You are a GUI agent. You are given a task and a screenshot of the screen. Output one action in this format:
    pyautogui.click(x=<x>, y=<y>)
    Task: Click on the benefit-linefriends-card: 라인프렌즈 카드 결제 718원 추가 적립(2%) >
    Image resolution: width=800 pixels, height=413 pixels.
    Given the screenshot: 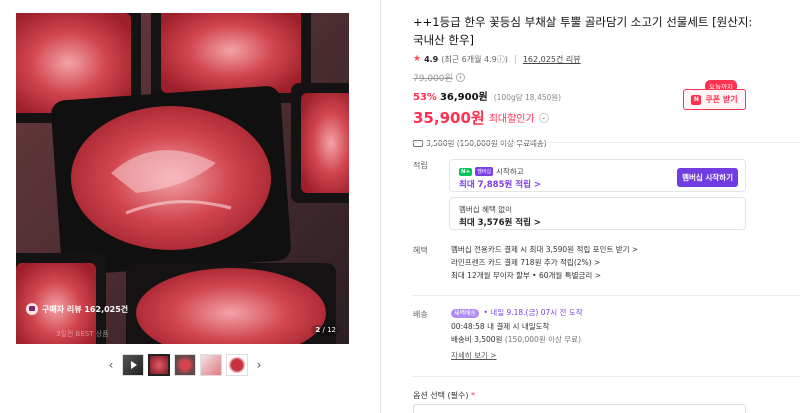 What is the action you would take?
    pyautogui.click(x=544, y=262)
    